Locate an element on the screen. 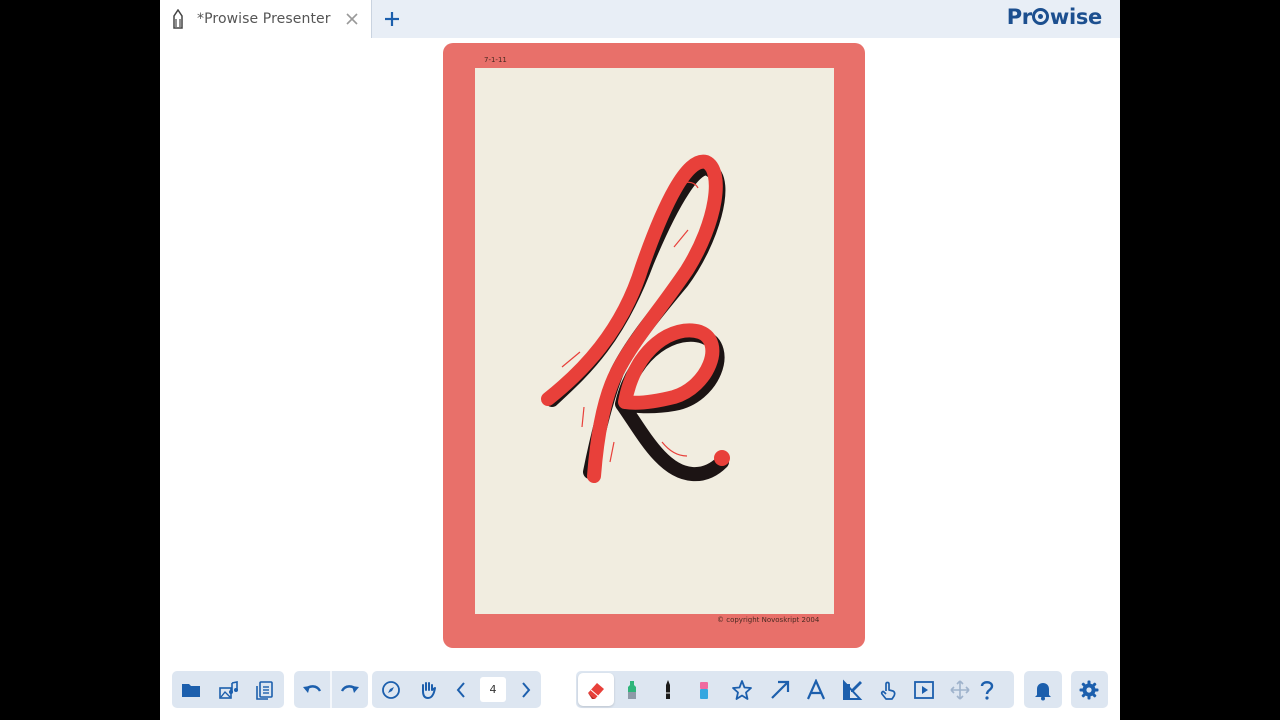  help-icon is located at coordinates (987, 690).